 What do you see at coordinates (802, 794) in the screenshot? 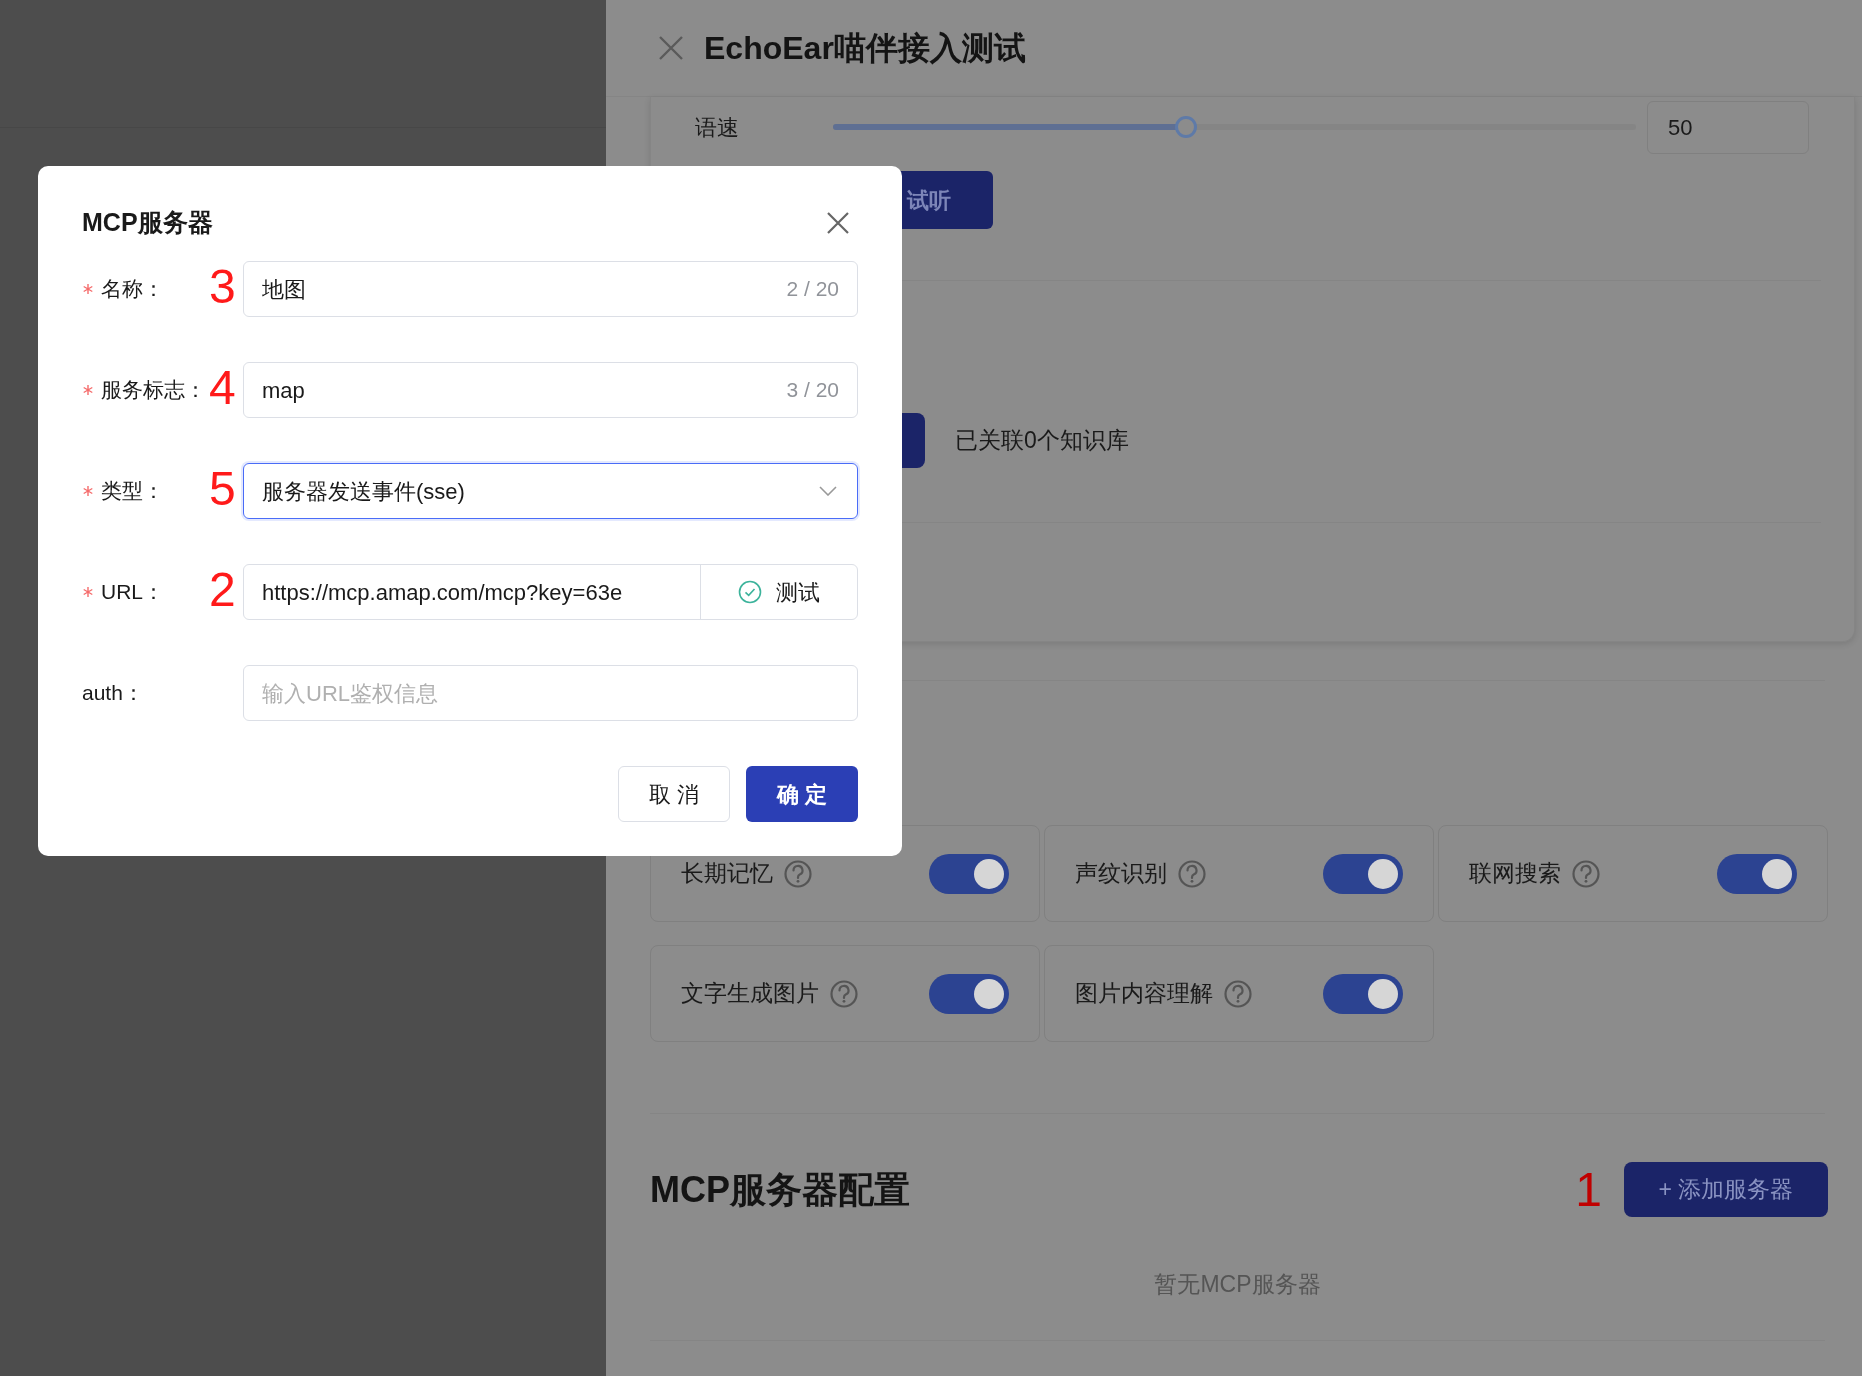
I see `confirm-button: 确 定` at bounding box center [802, 794].